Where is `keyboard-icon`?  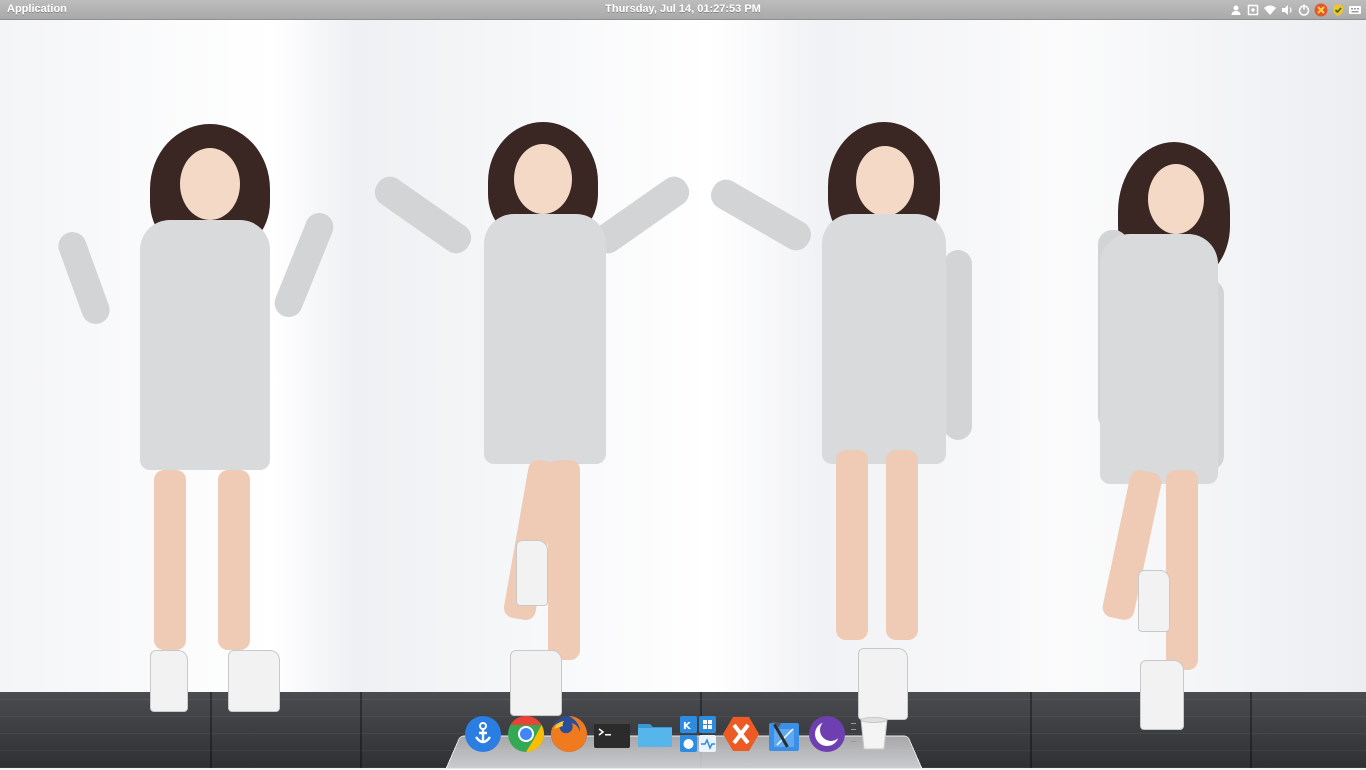 keyboard-icon is located at coordinates (1355, 10).